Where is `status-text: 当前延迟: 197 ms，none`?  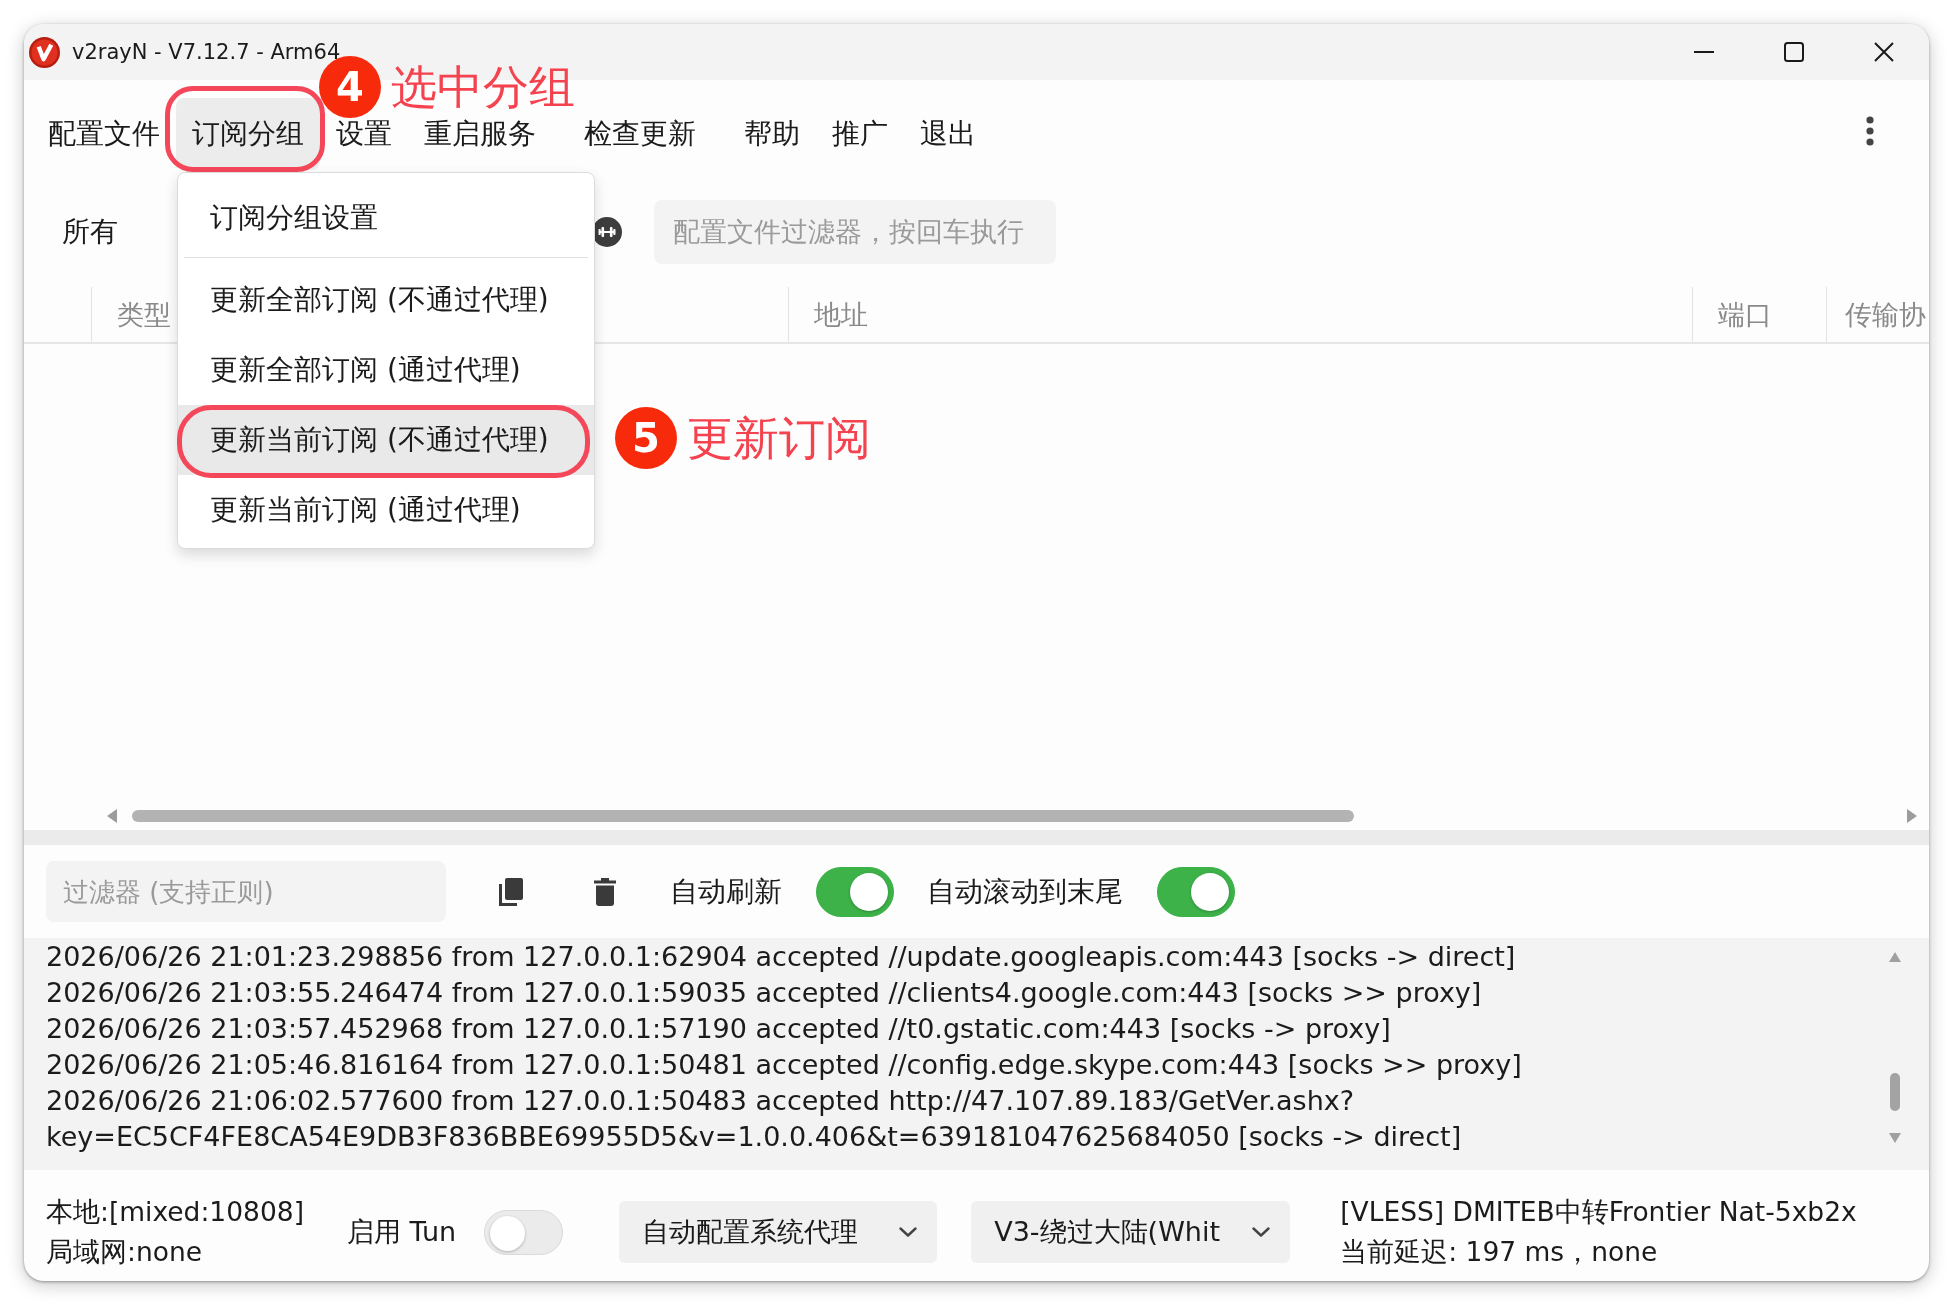
status-text: 当前延迟: 197 ms，none is located at coordinates (1499, 1252).